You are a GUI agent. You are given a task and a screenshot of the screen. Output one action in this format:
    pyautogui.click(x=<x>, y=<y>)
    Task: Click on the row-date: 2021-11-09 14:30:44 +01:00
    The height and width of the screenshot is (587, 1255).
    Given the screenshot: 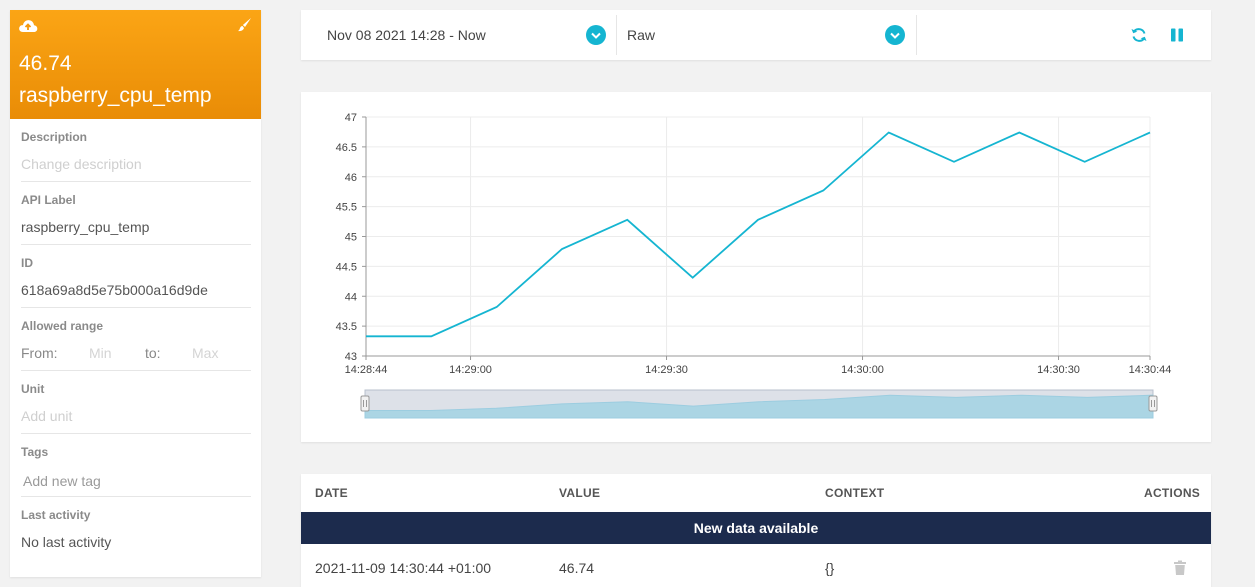 What is the action you would take?
    pyautogui.click(x=403, y=568)
    